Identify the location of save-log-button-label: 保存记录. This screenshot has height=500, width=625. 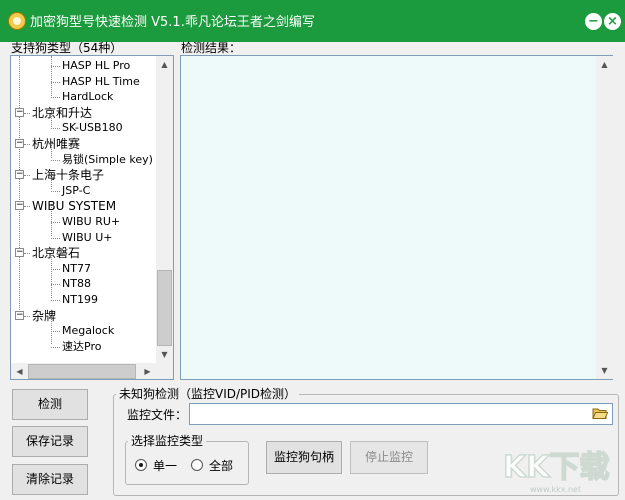
(49, 441).